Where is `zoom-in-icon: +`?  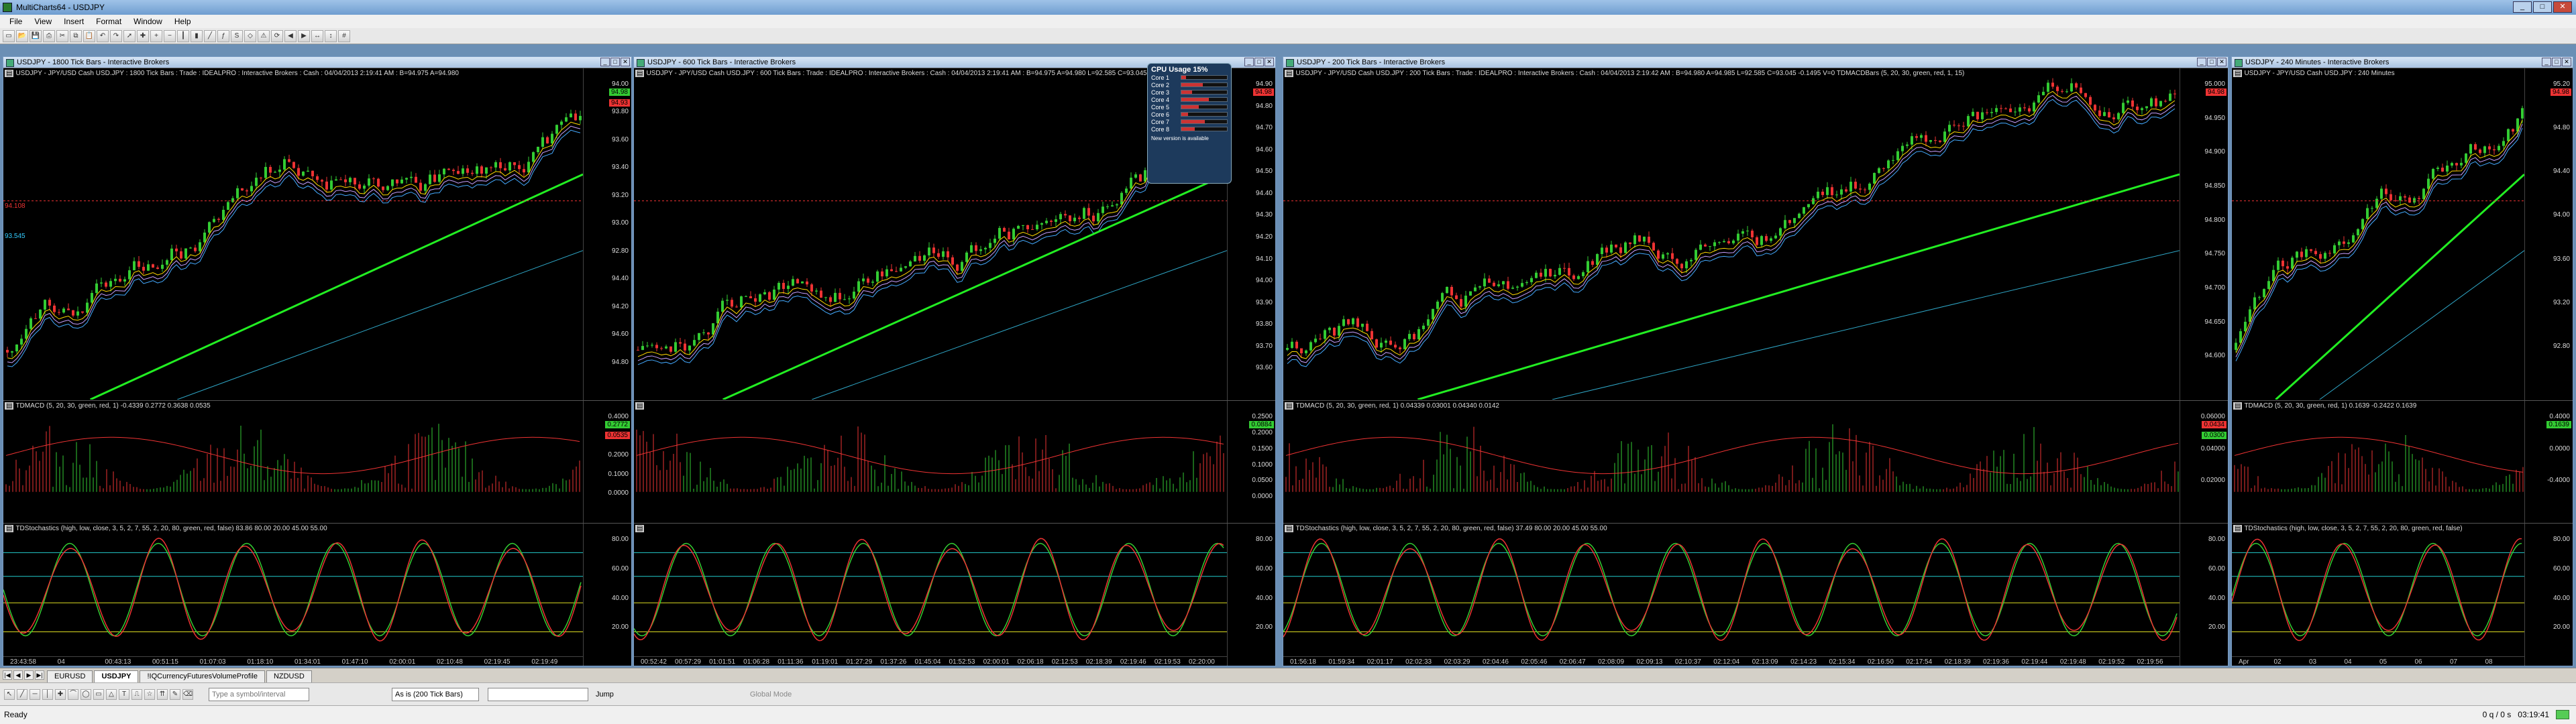
zoom-in-icon: + is located at coordinates (156, 35).